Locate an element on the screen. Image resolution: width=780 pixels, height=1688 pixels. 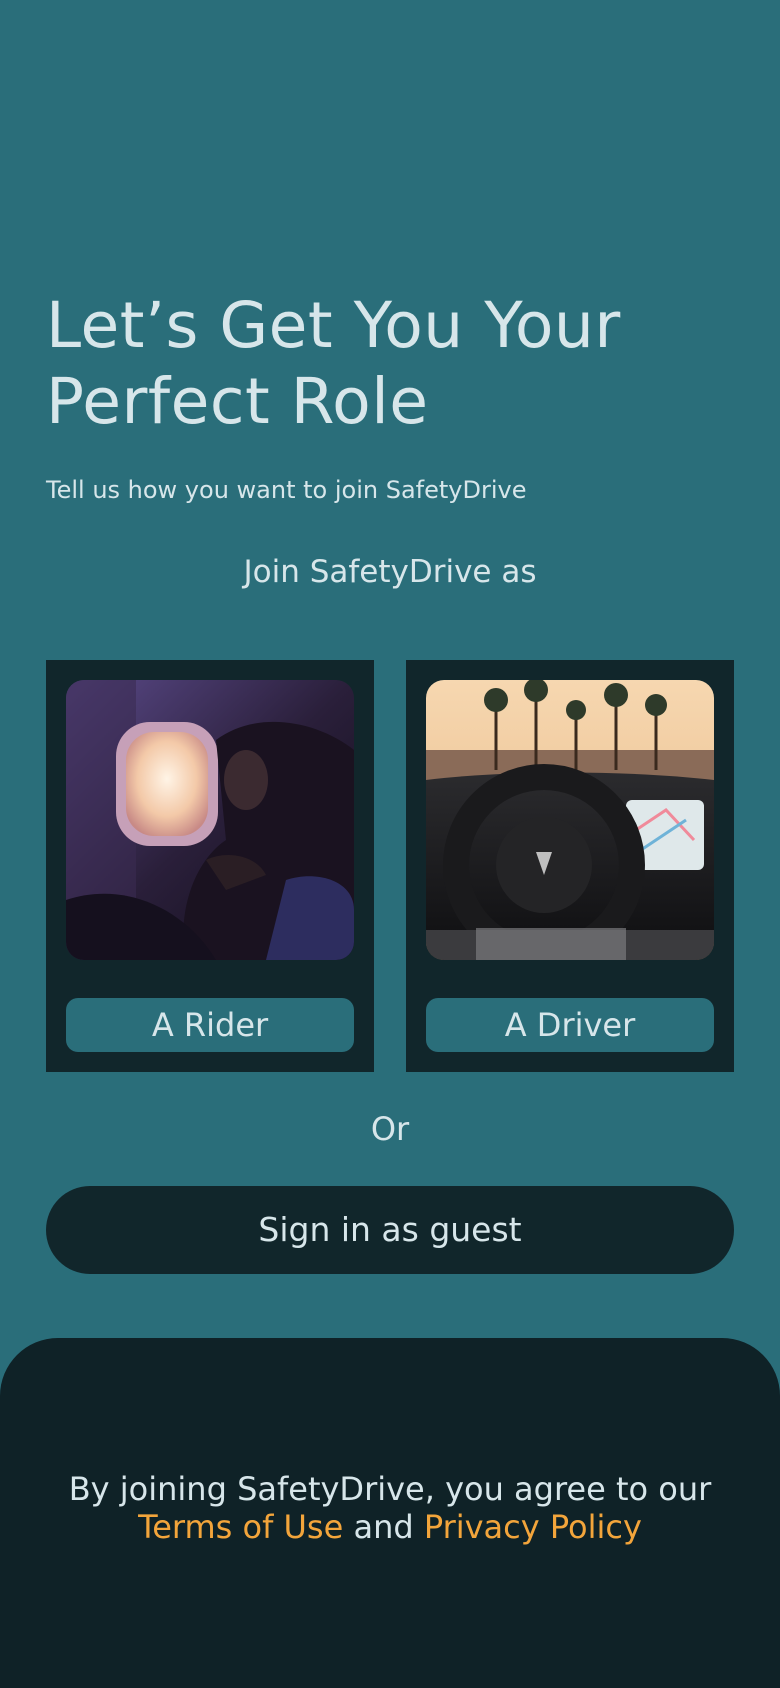
driver-photo is located at coordinates (570, 820).